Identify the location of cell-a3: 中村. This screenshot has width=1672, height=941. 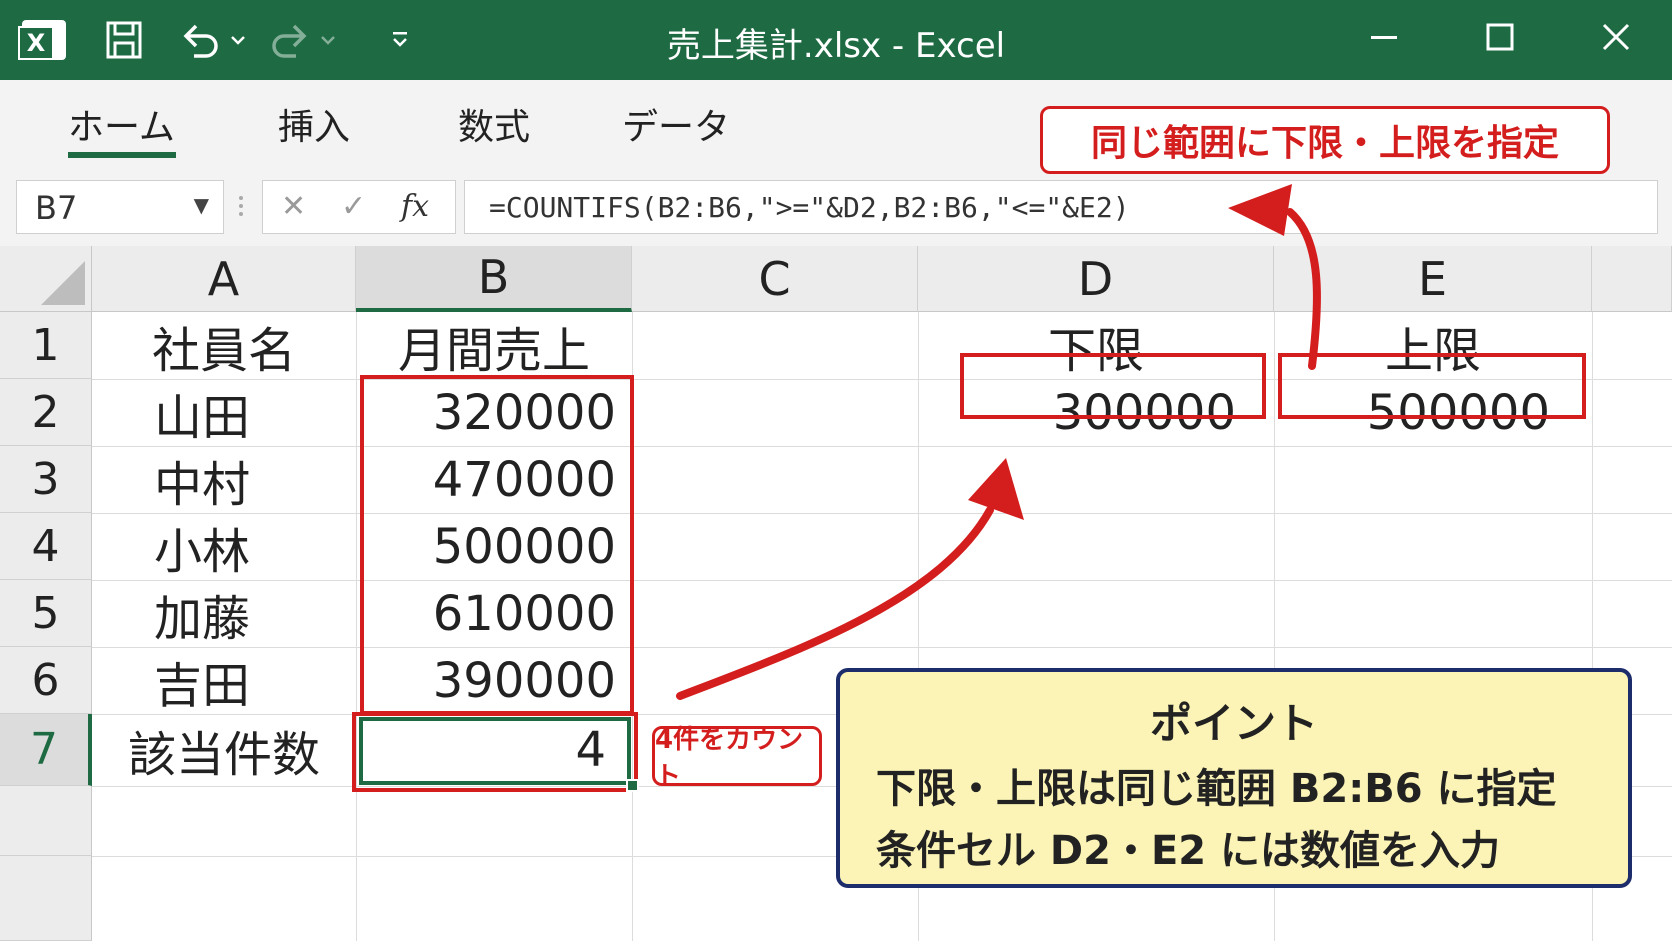
(202, 479).